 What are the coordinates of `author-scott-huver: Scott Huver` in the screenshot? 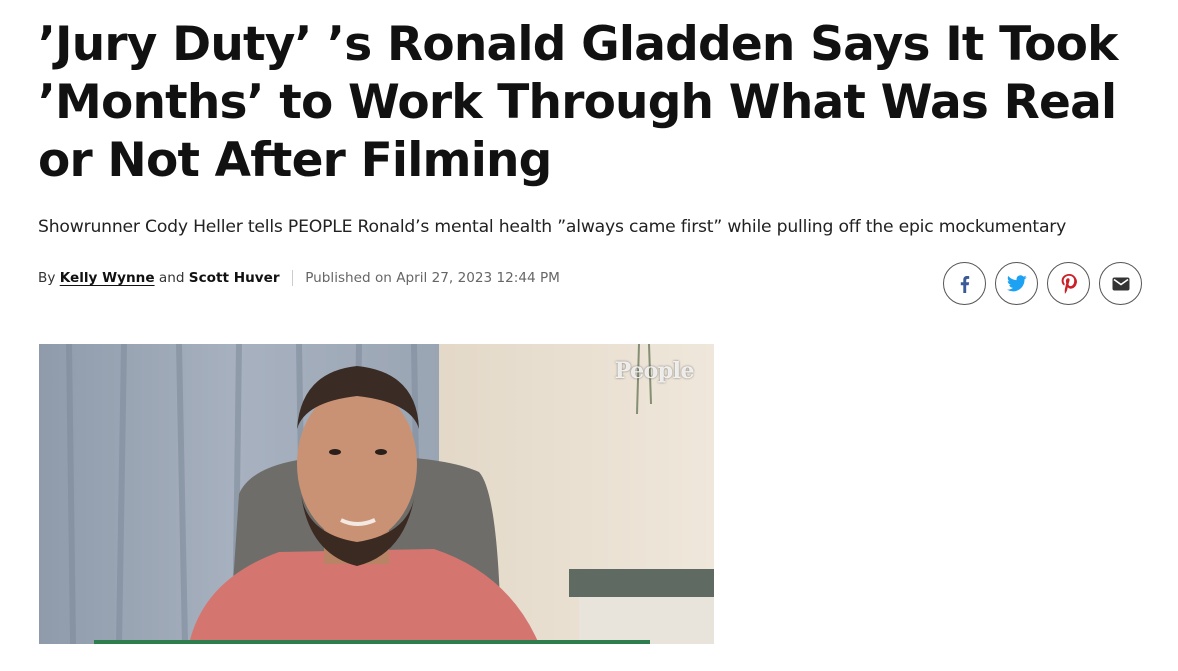 It's located at (234, 278).